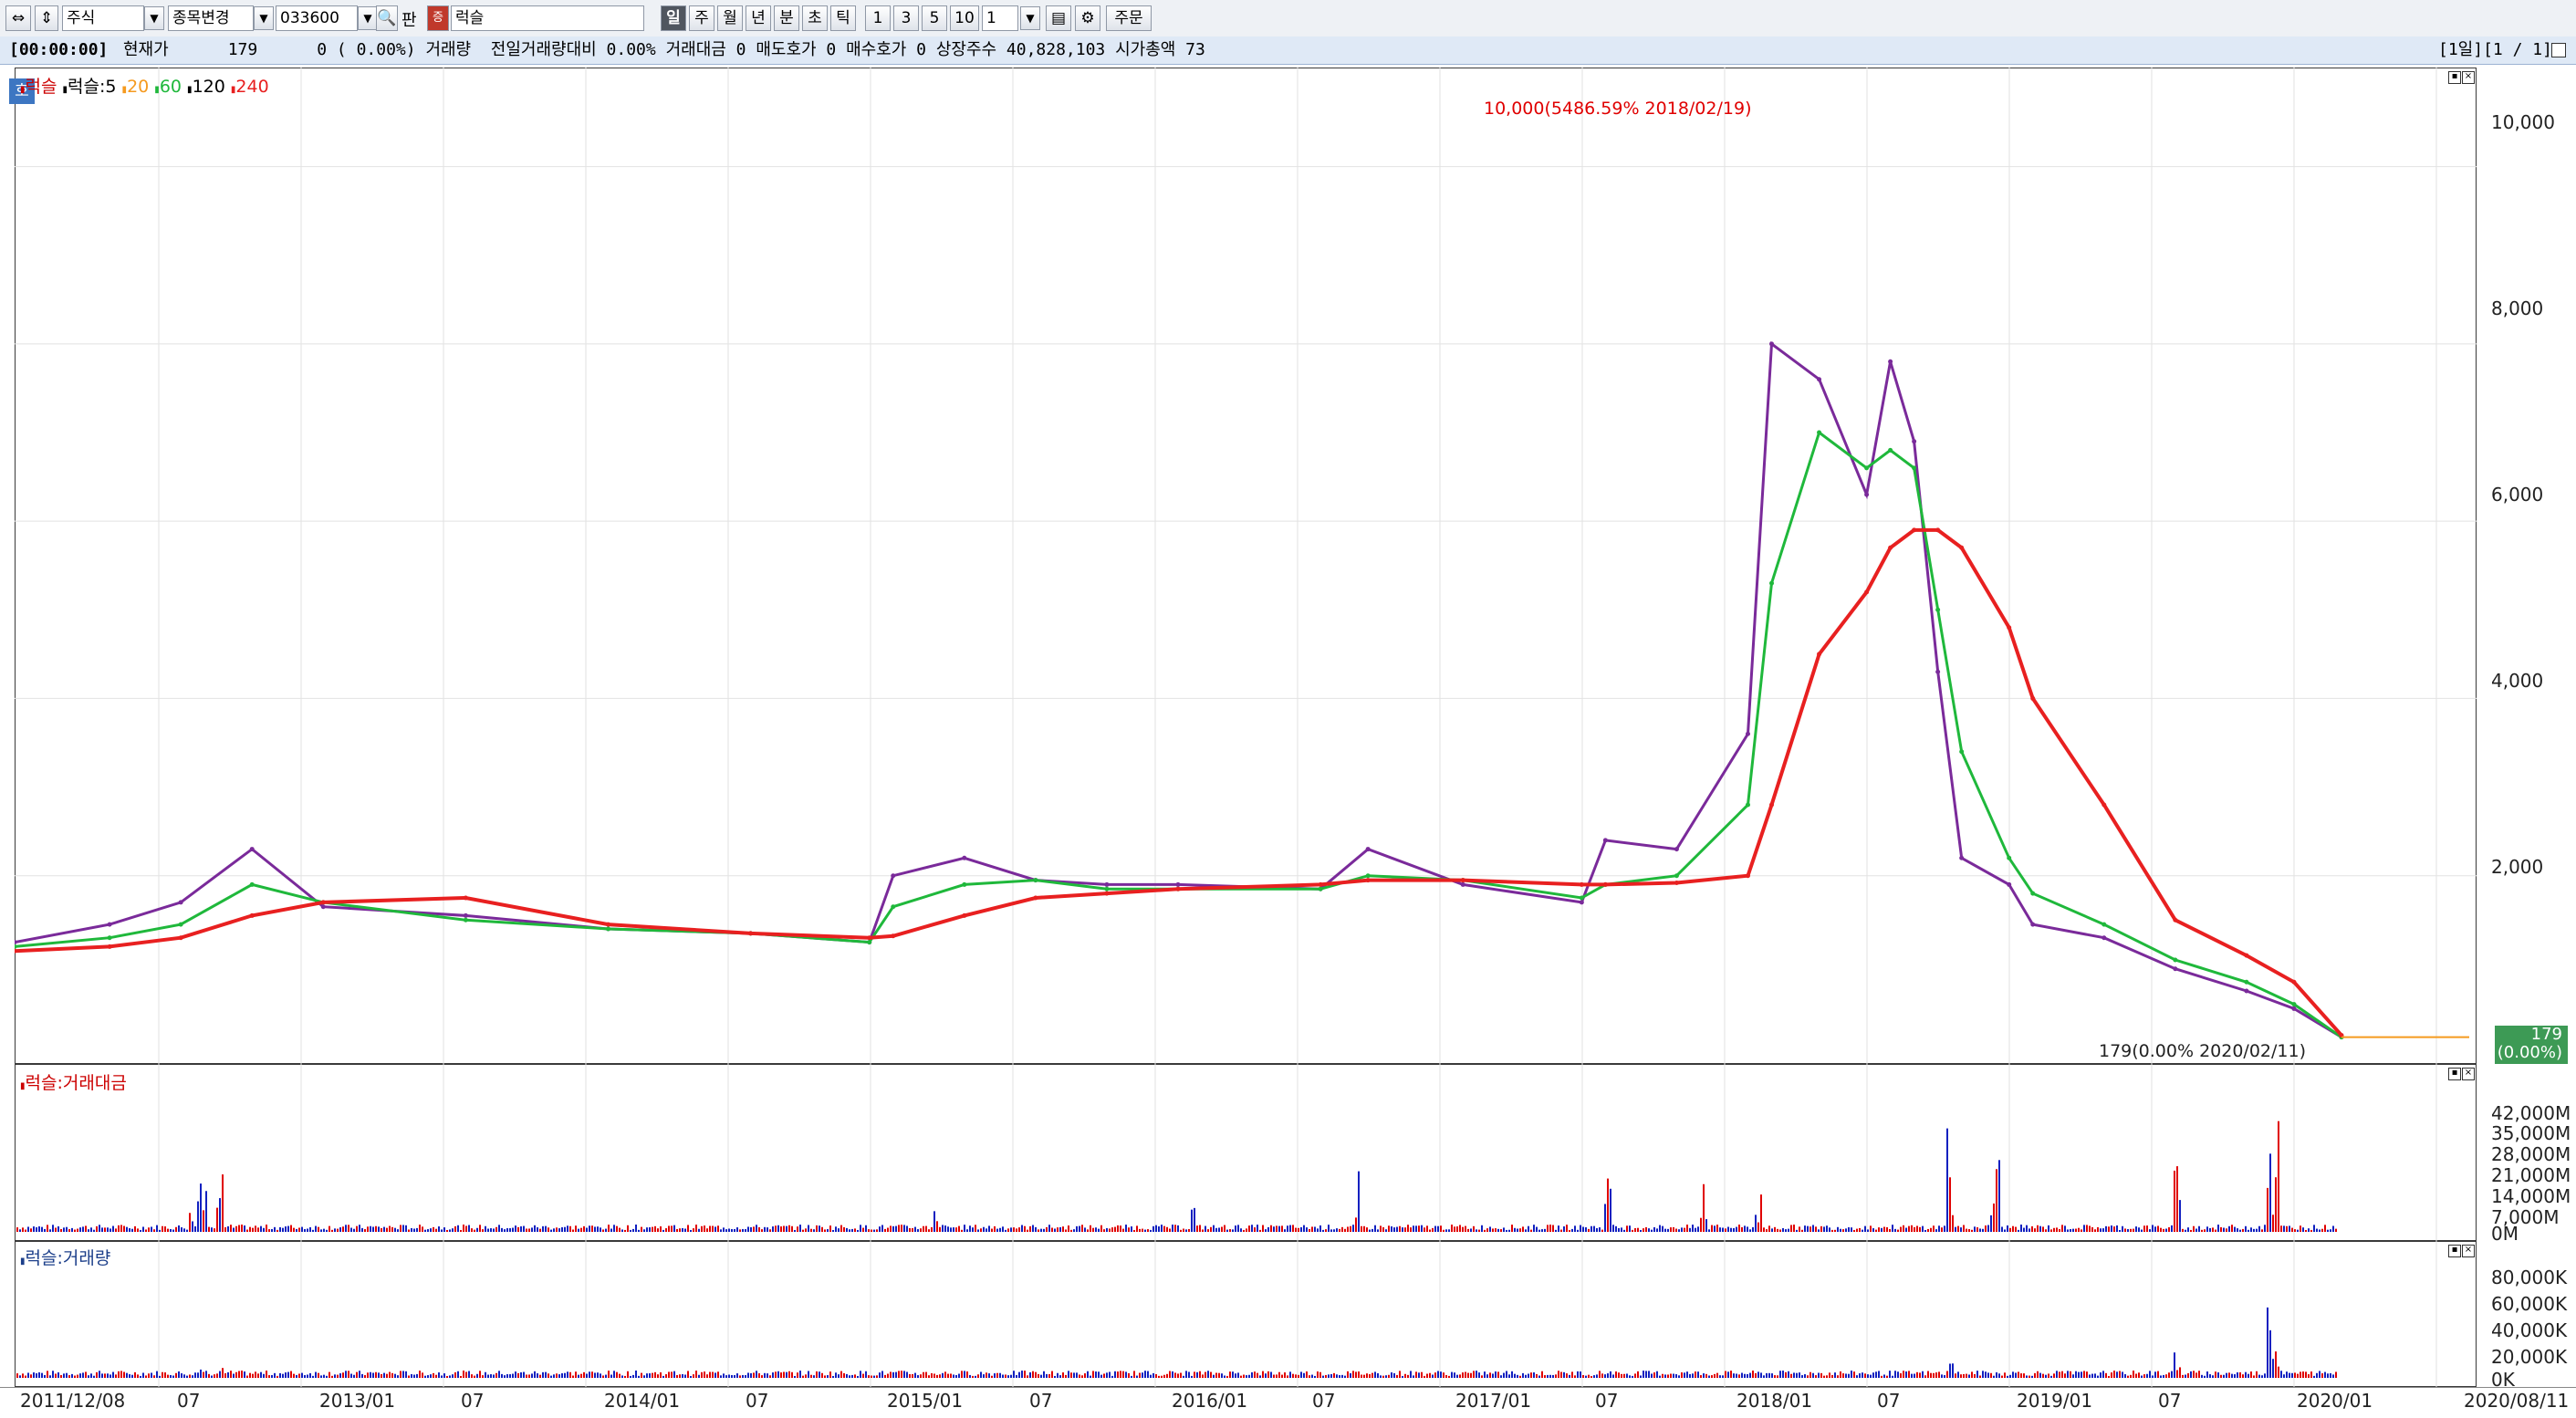 The width and height of the screenshot is (2576, 1418). What do you see at coordinates (843, 18) in the screenshot?
I see `period-tick-button: 틱` at bounding box center [843, 18].